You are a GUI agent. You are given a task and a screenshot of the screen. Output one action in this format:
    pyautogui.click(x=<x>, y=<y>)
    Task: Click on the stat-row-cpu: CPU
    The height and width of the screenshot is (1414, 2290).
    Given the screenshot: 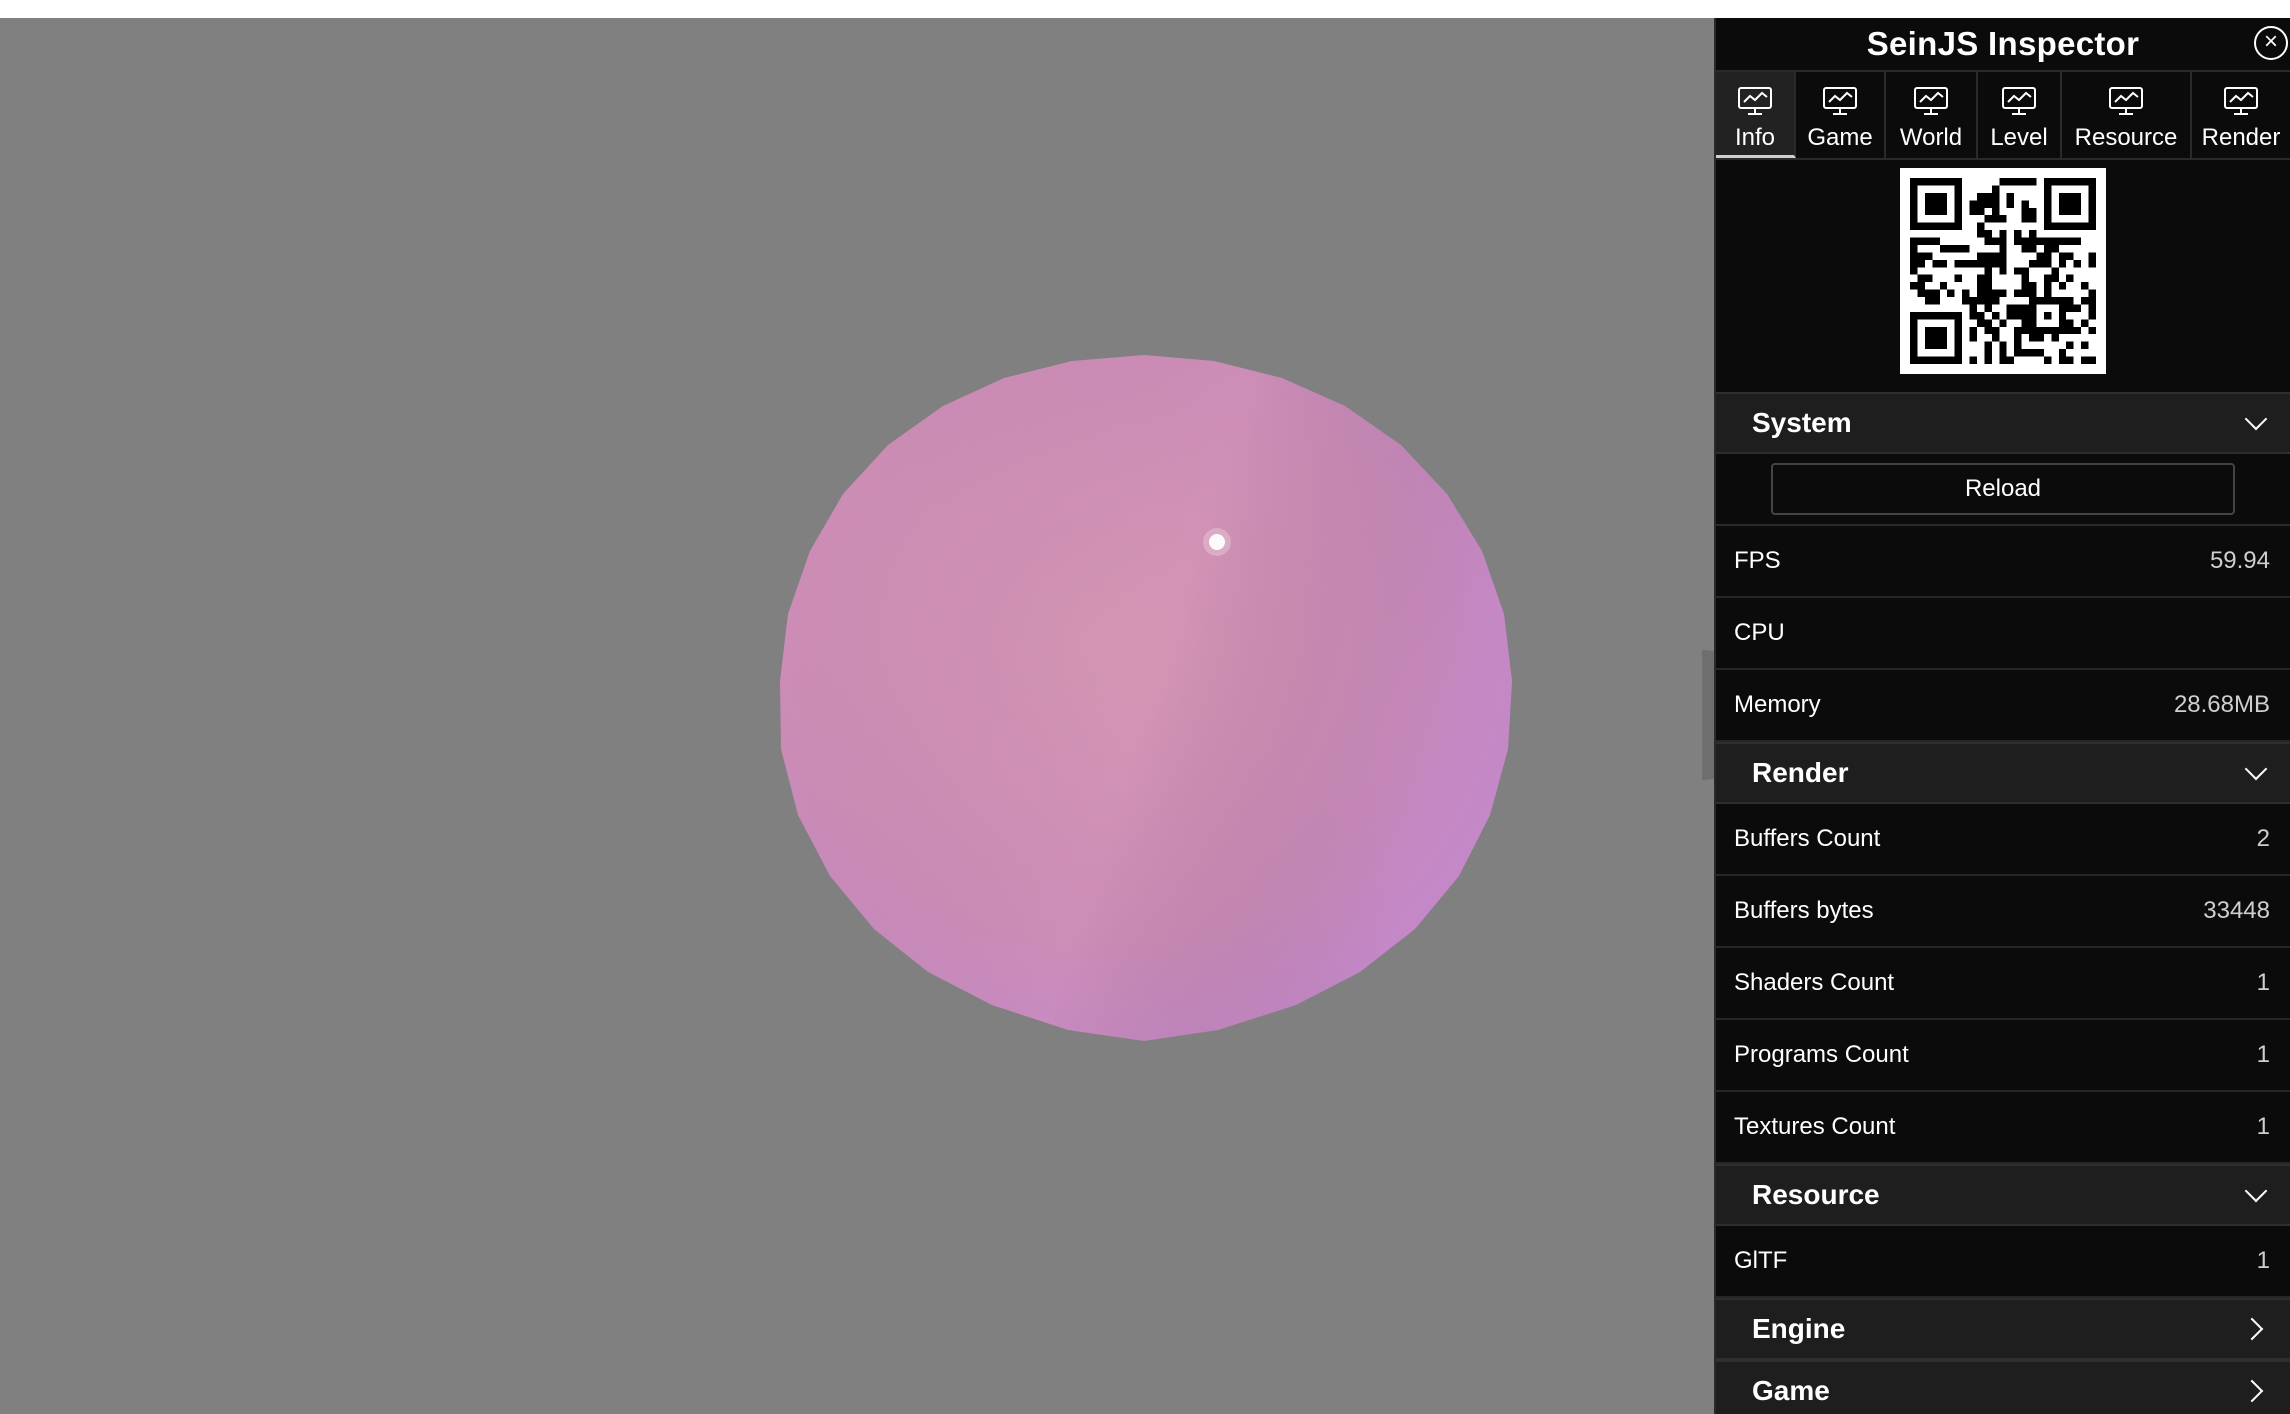 What is the action you would take?
    pyautogui.click(x=2003, y=634)
    